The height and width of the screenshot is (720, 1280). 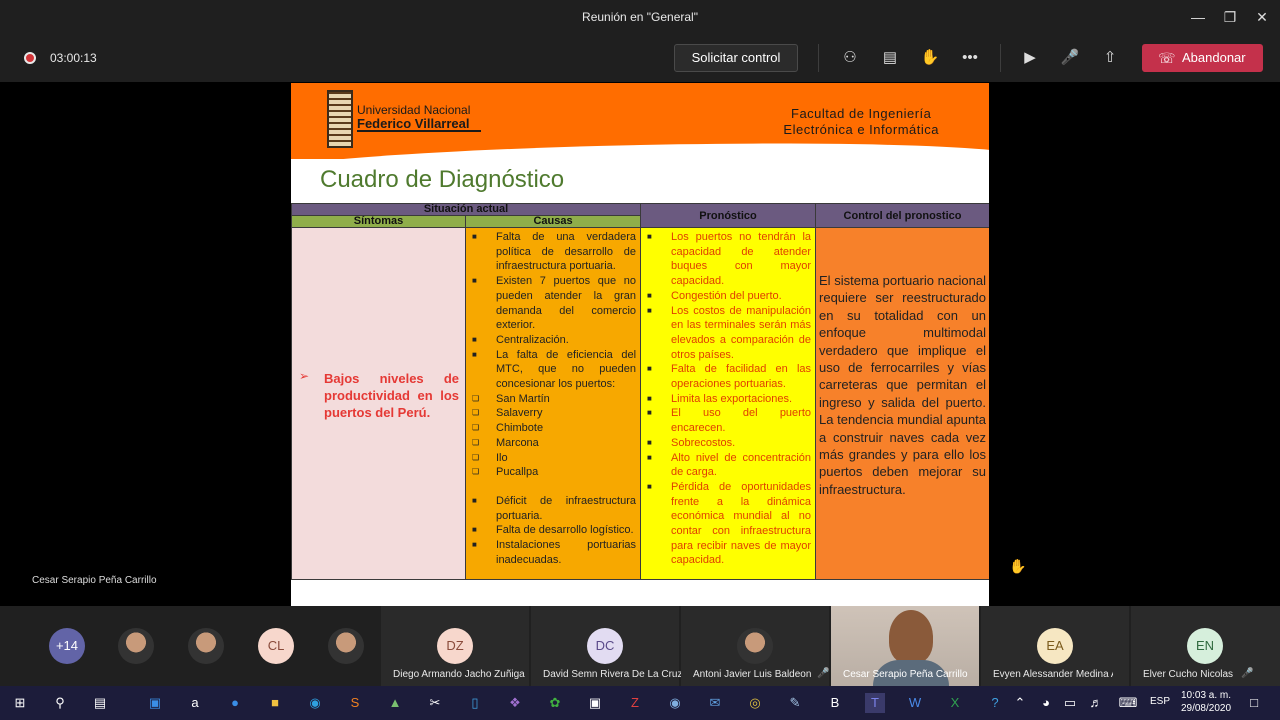 I want to click on search-icon: ⚲, so click(x=60, y=703).